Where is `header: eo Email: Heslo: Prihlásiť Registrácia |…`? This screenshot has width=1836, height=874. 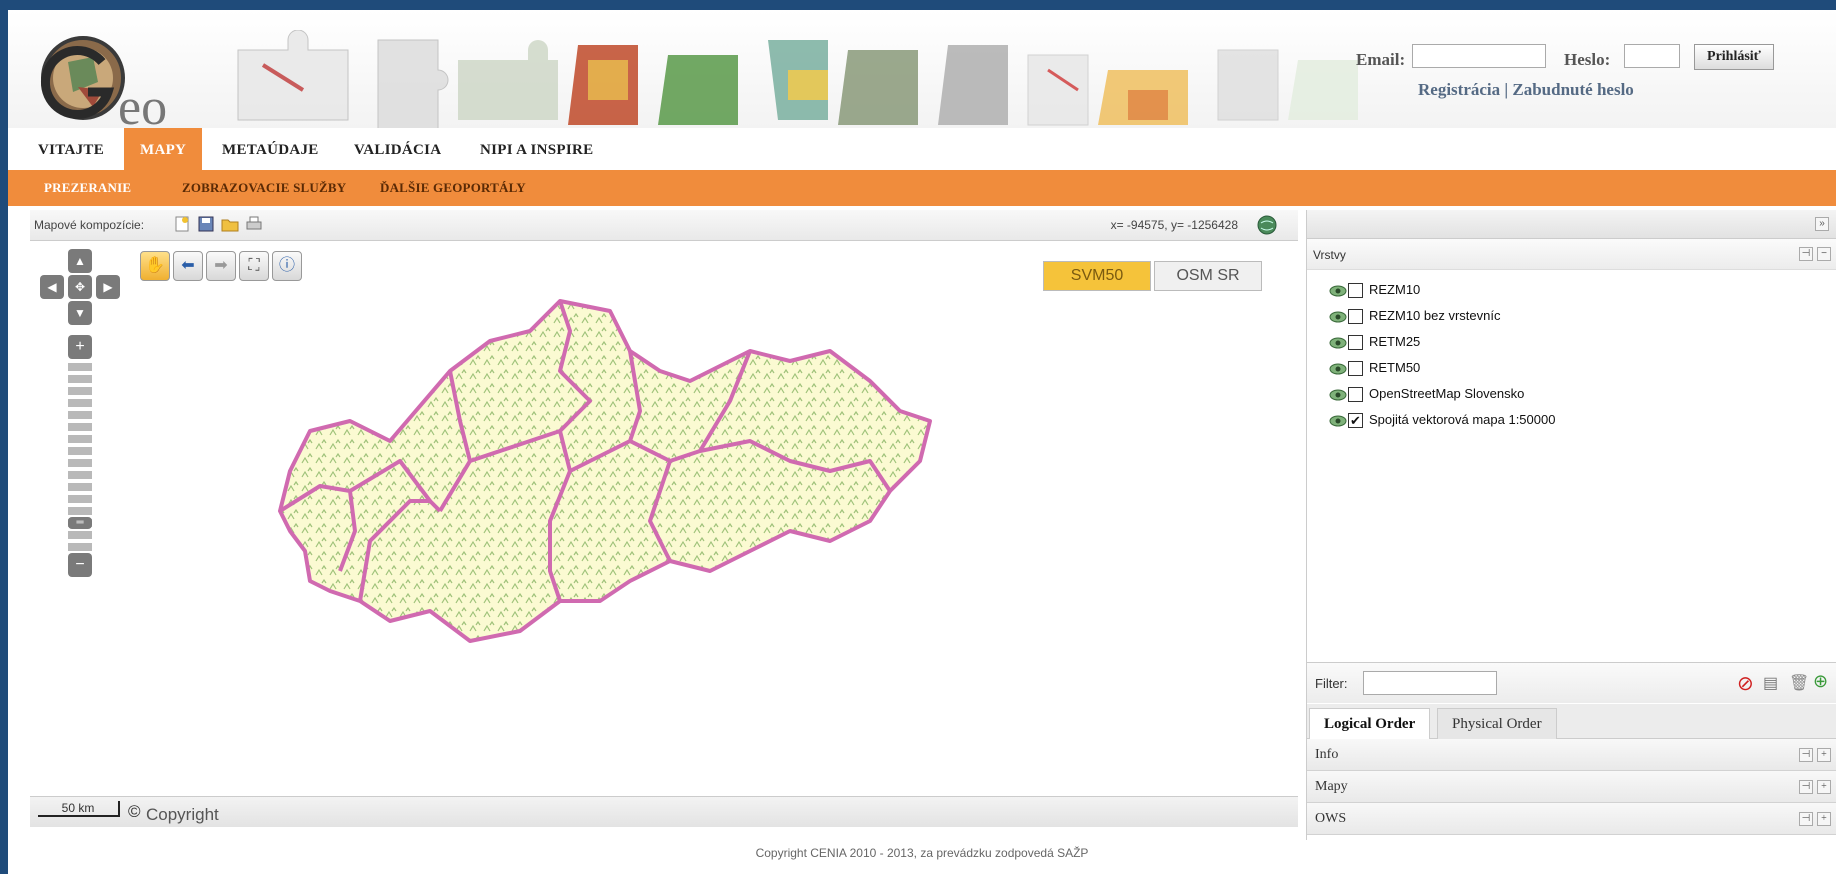 header: eo Email: Heslo: Prihlásiť Registrácia |… is located at coordinates (922, 71).